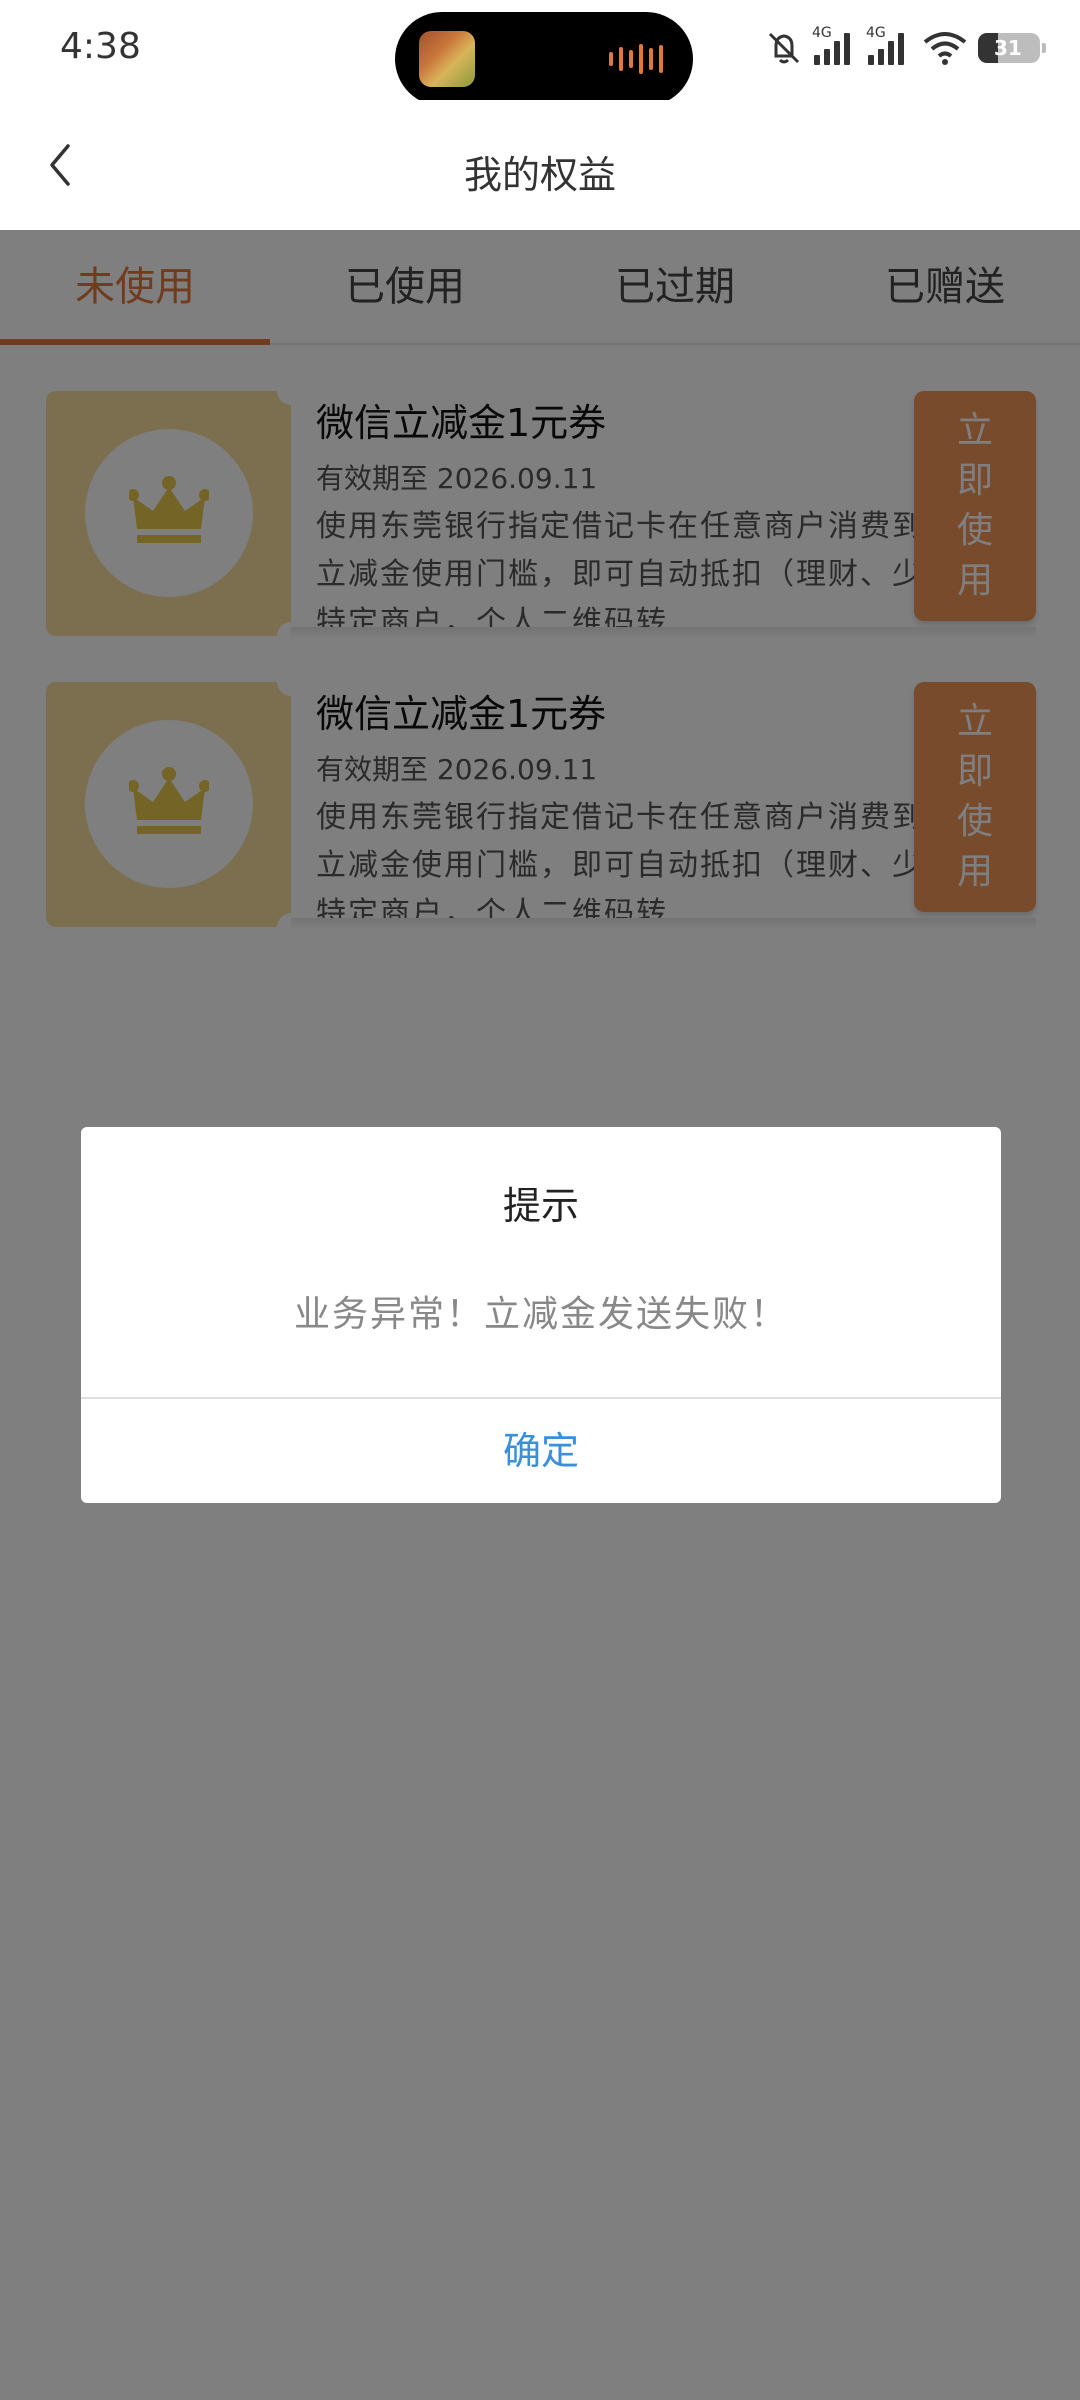  What do you see at coordinates (447, 59) in the screenshot?
I see `media-thumbnail` at bounding box center [447, 59].